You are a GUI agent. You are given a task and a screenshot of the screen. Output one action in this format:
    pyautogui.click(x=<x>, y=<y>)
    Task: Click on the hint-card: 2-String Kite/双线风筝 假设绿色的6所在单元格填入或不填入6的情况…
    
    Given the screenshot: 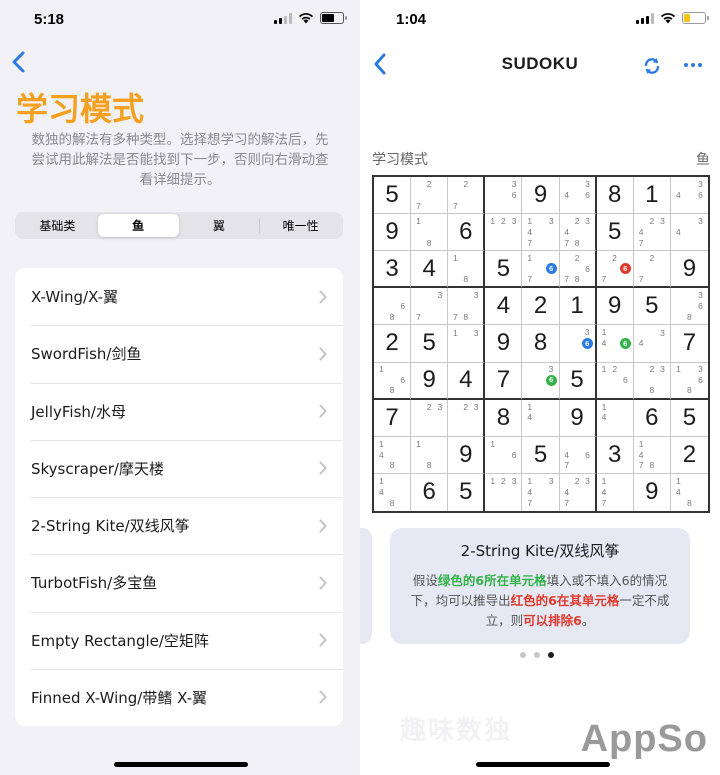 What is the action you would take?
    pyautogui.click(x=540, y=586)
    